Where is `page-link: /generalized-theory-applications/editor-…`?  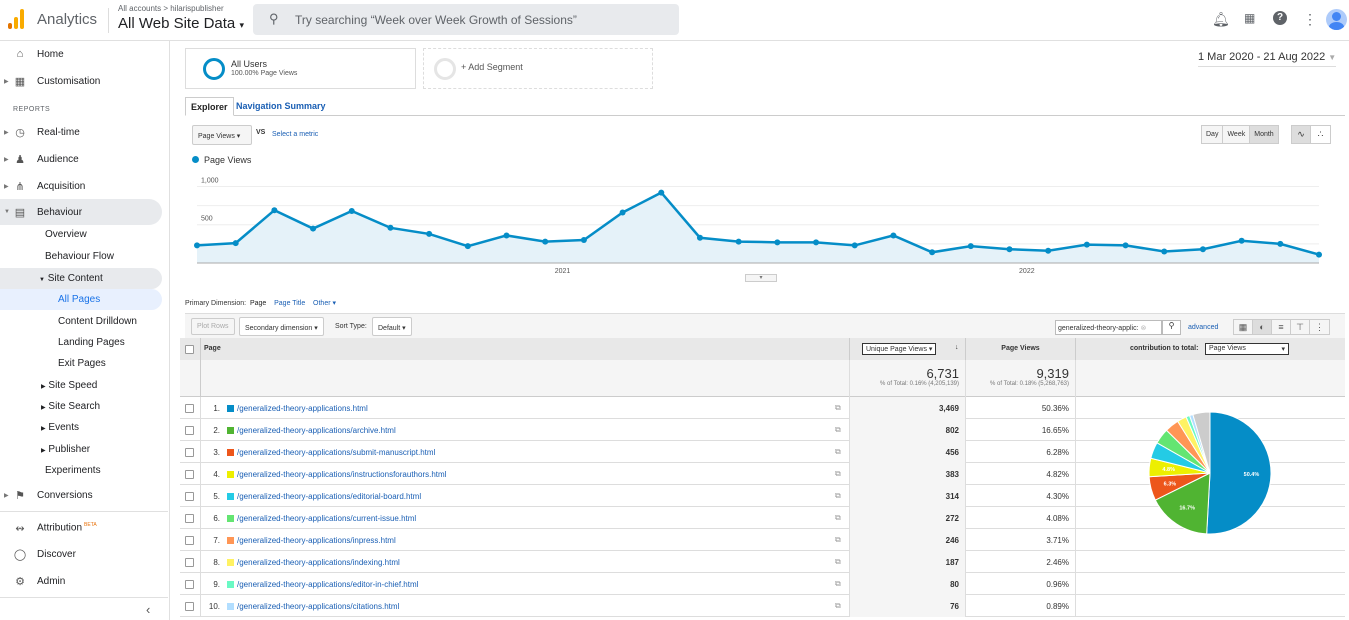
page-link: /generalized-theory-applications/editor-… is located at coordinates (327, 584).